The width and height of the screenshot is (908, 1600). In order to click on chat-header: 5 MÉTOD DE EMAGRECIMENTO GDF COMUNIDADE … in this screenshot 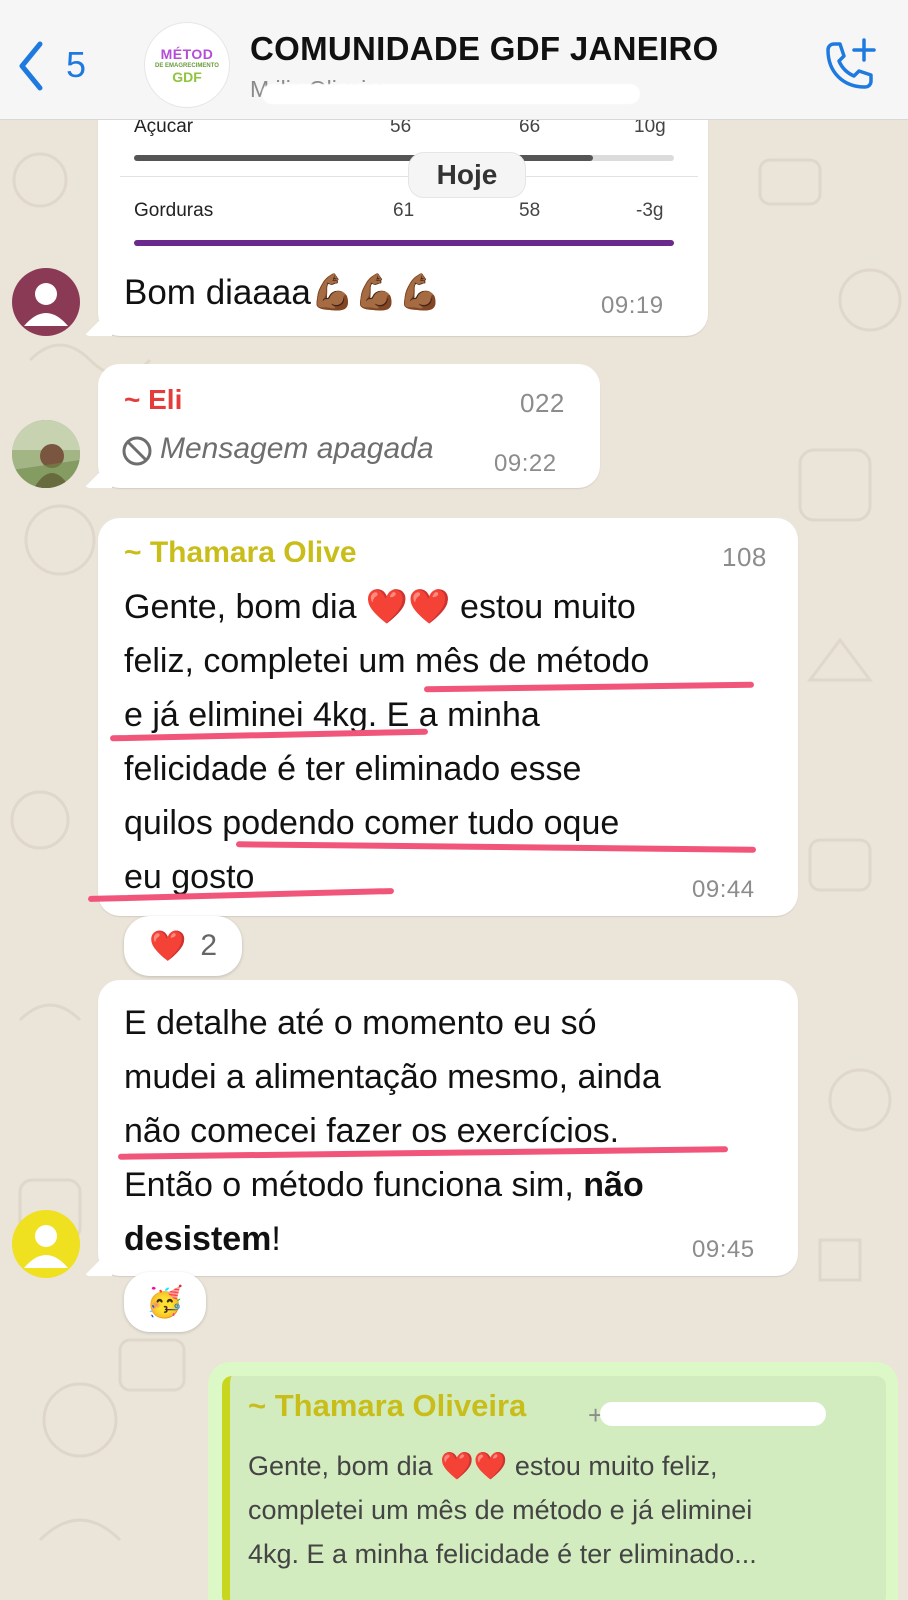, I will do `click(454, 60)`.